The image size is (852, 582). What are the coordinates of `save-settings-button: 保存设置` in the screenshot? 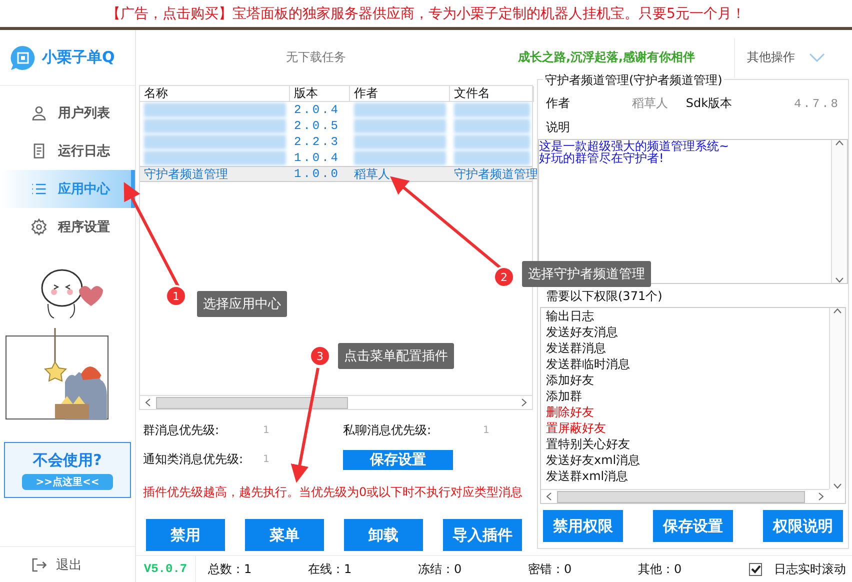 It's located at (398, 460).